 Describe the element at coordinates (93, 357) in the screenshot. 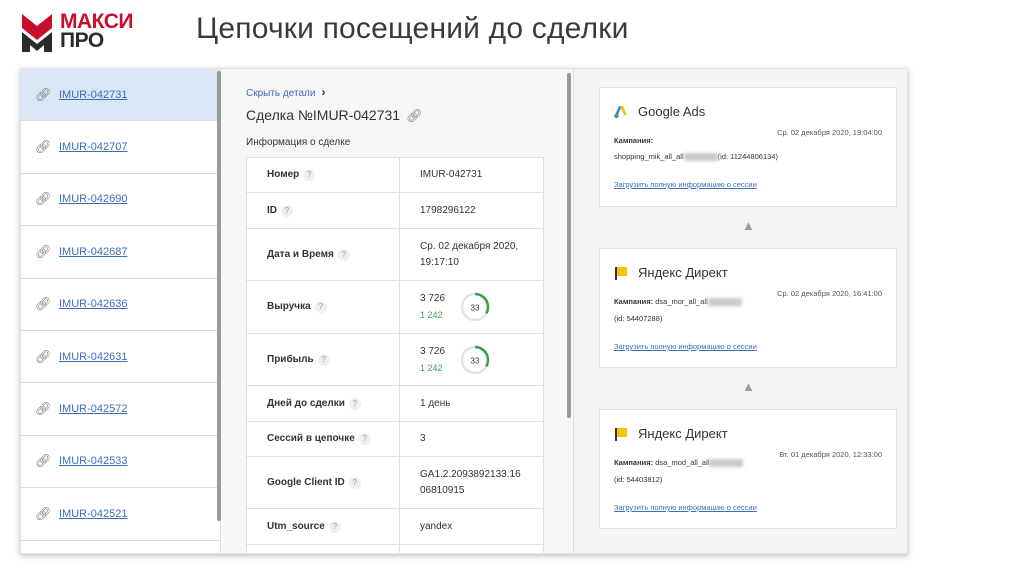

I see `deal-link: IMUR-042631` at that location.